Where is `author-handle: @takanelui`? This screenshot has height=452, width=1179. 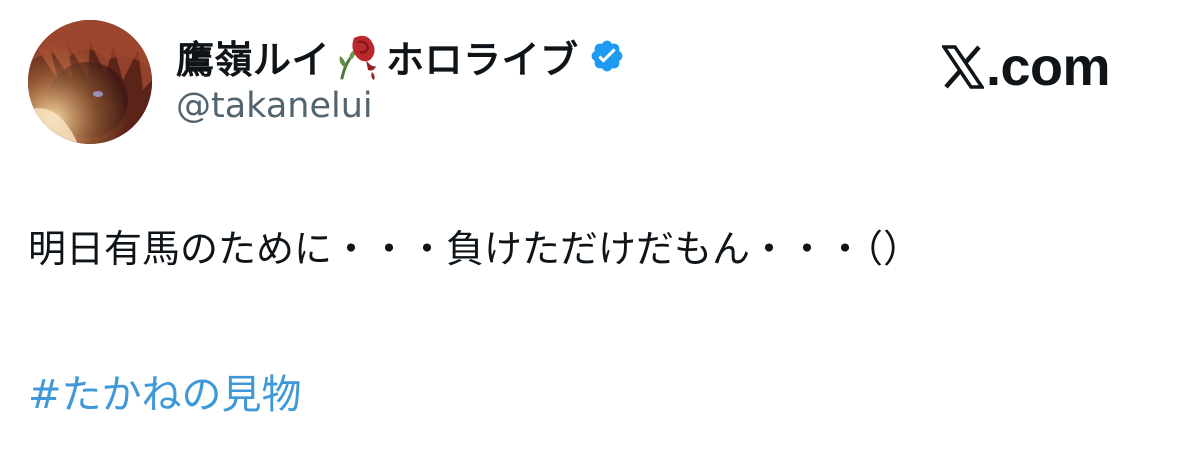
author-handle: @takanelui is located at coordinates (274, 106).